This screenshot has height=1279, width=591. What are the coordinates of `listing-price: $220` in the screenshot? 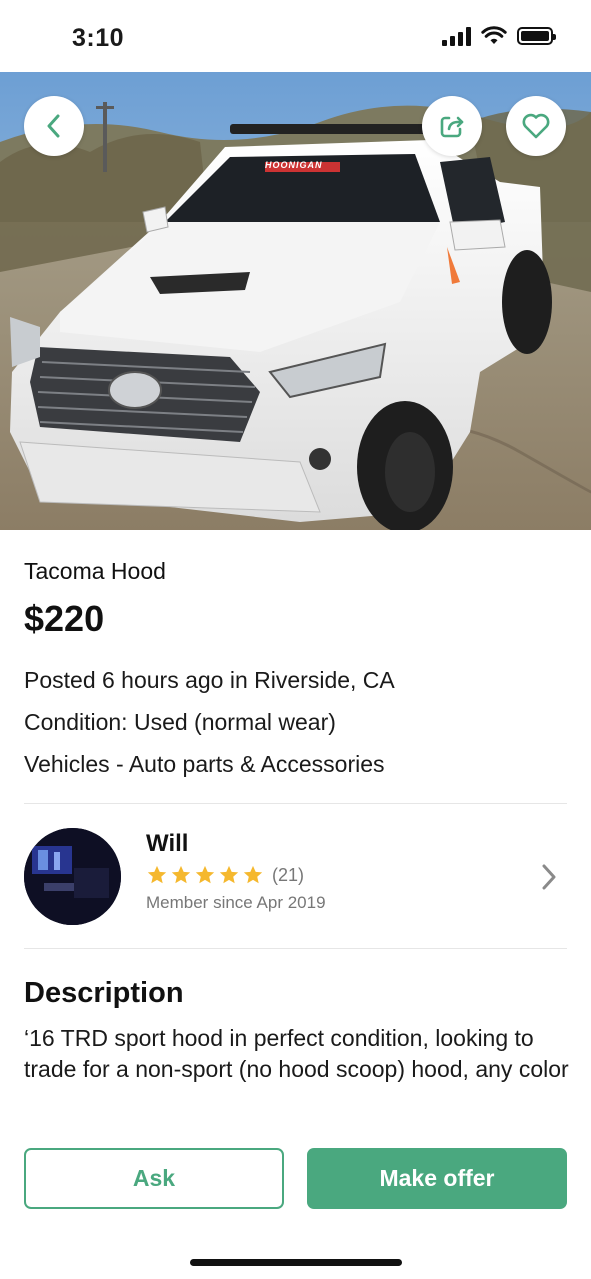 It's located at (64, 618).